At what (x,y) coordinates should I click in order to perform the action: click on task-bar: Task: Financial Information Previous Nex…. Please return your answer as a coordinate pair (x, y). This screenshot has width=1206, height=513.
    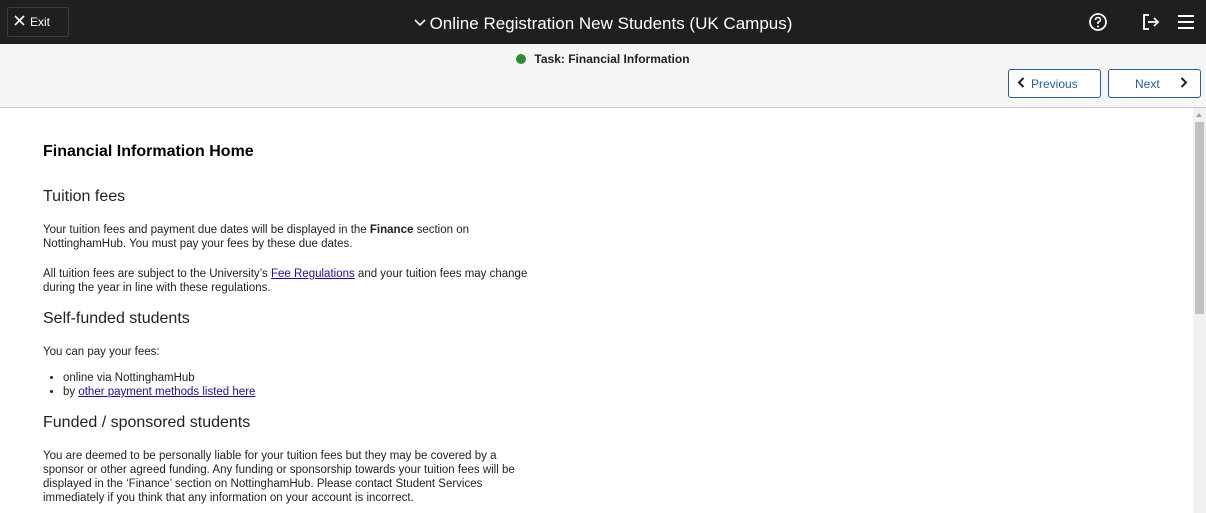
    Looking at the image, I should click on (603, 76).